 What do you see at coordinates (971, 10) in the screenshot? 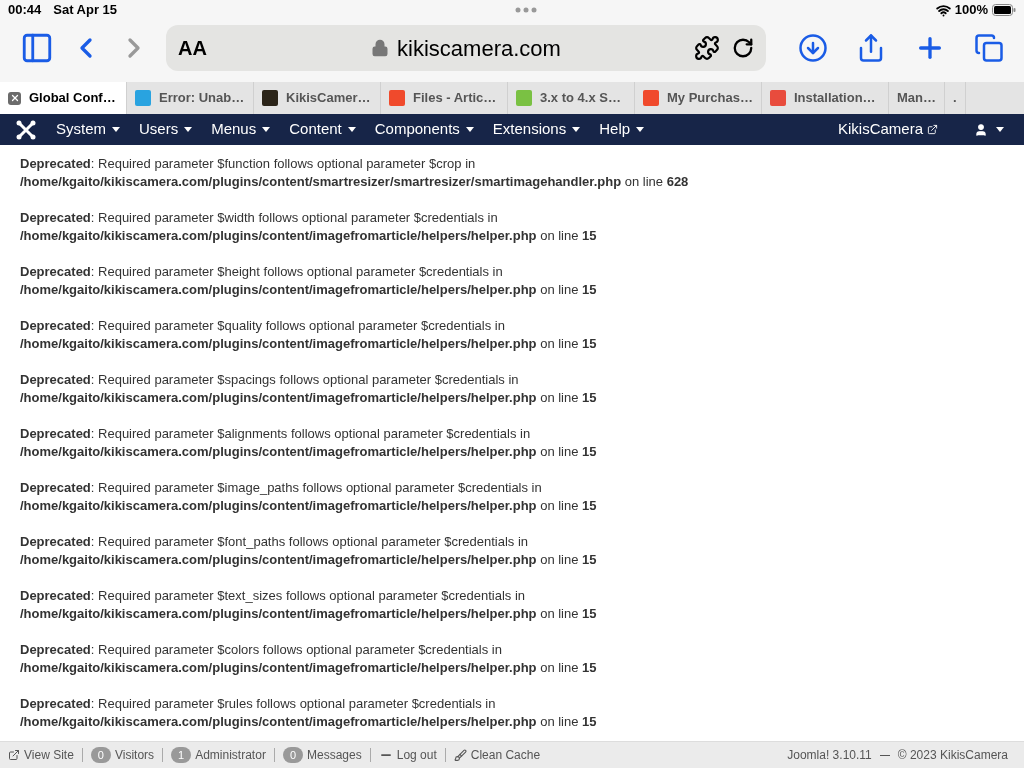
I see `battery-text: 100%` at bounding box center [971, 10].